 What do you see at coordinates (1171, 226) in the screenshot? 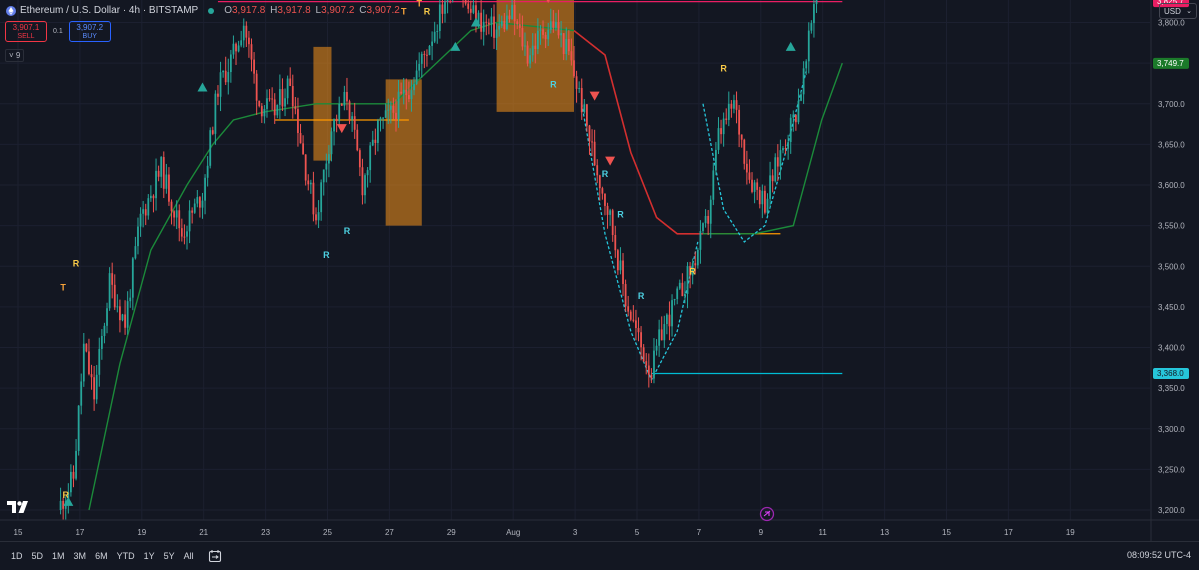
I see `price-tick-label: 3,550.0` at bounding box center [1171, 226].